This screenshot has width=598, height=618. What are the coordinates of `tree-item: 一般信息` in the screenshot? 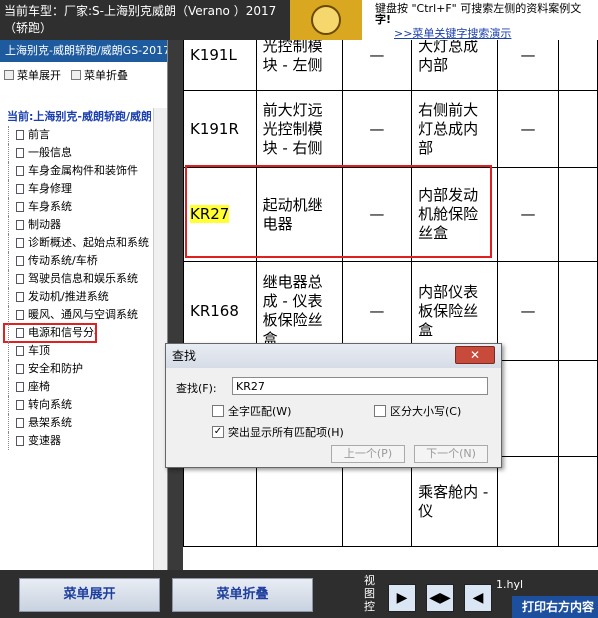 It's located at (77, 153).